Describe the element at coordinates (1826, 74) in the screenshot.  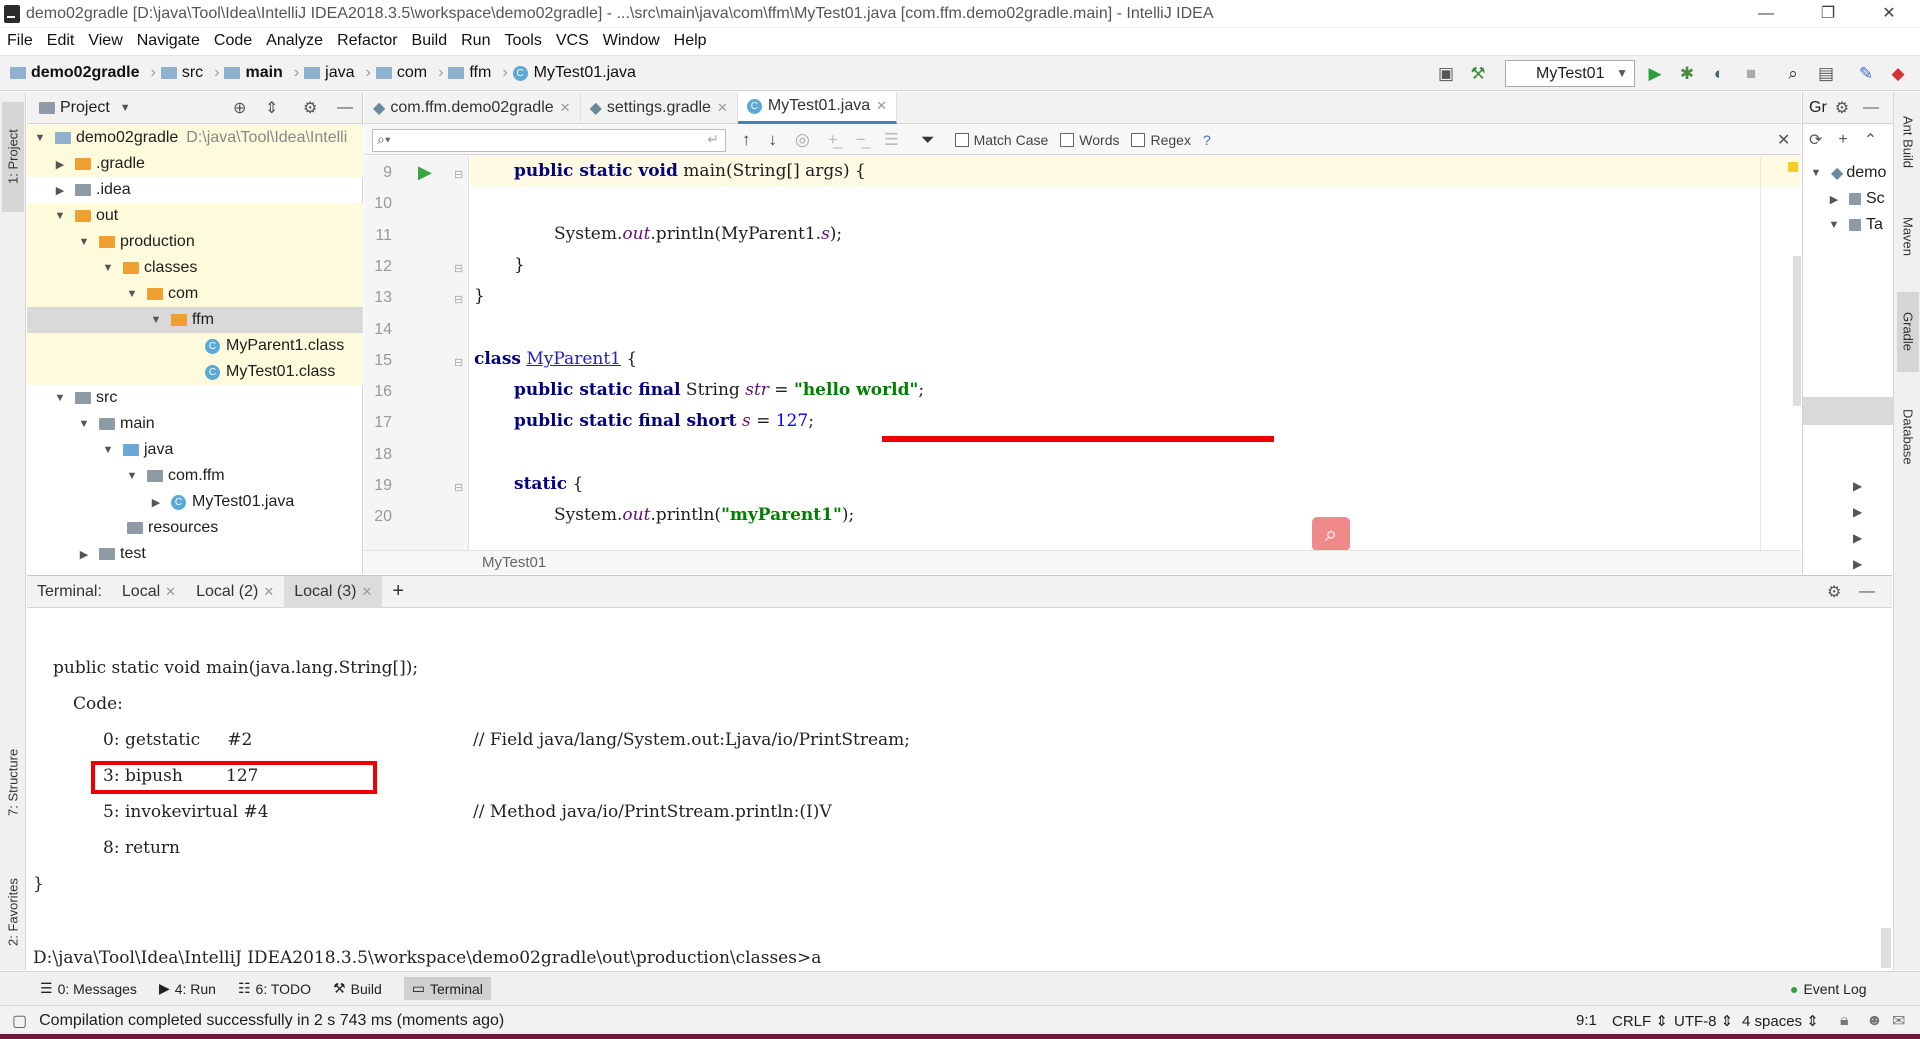
I see `project-structure-icon: ▤` at that location.